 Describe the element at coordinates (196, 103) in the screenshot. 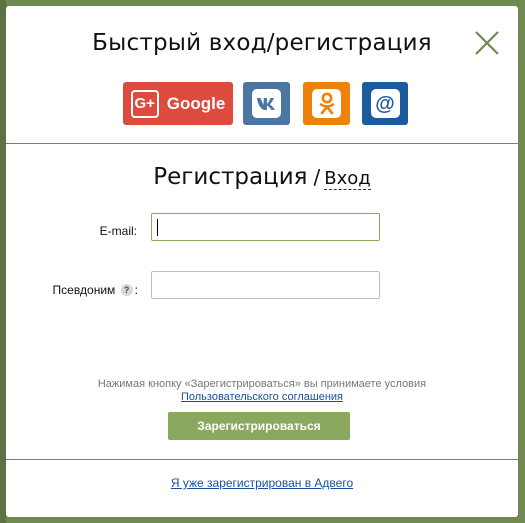

I see `google-label: Google` at that location.